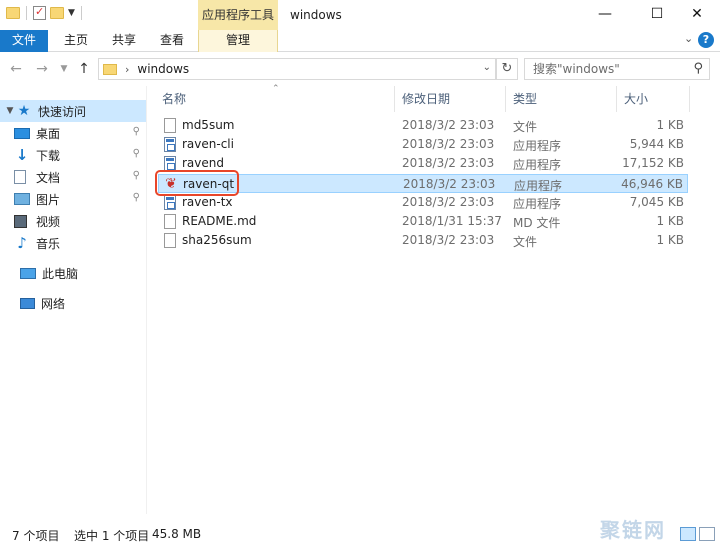  Describe the element at coordinates (172, 41) in the screenshot. I see `tab-view: 查看` at that location.